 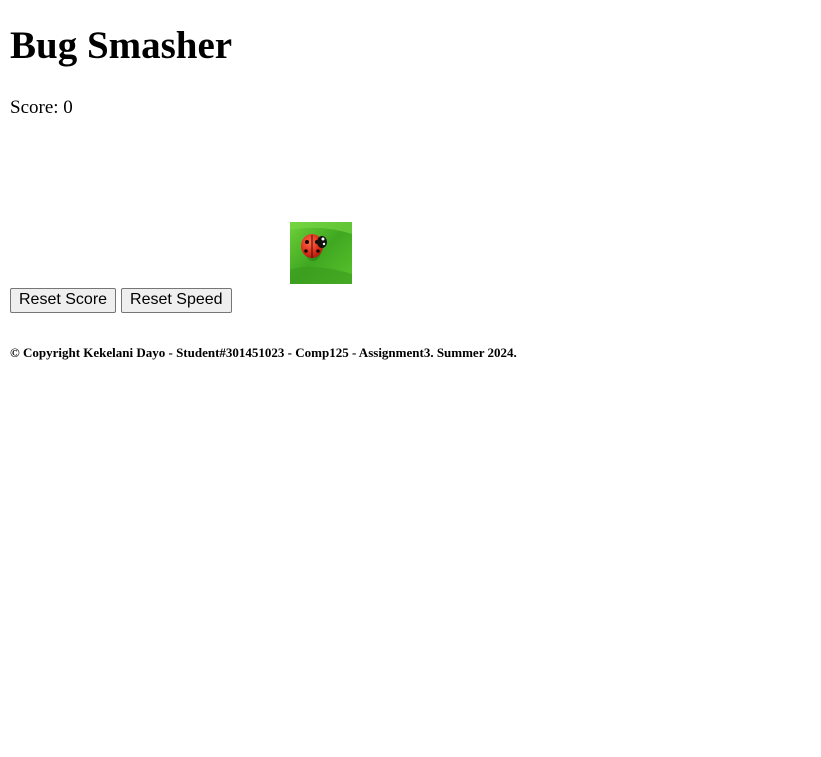 I want to click on ladybug-image, so click(x=321, y=253).